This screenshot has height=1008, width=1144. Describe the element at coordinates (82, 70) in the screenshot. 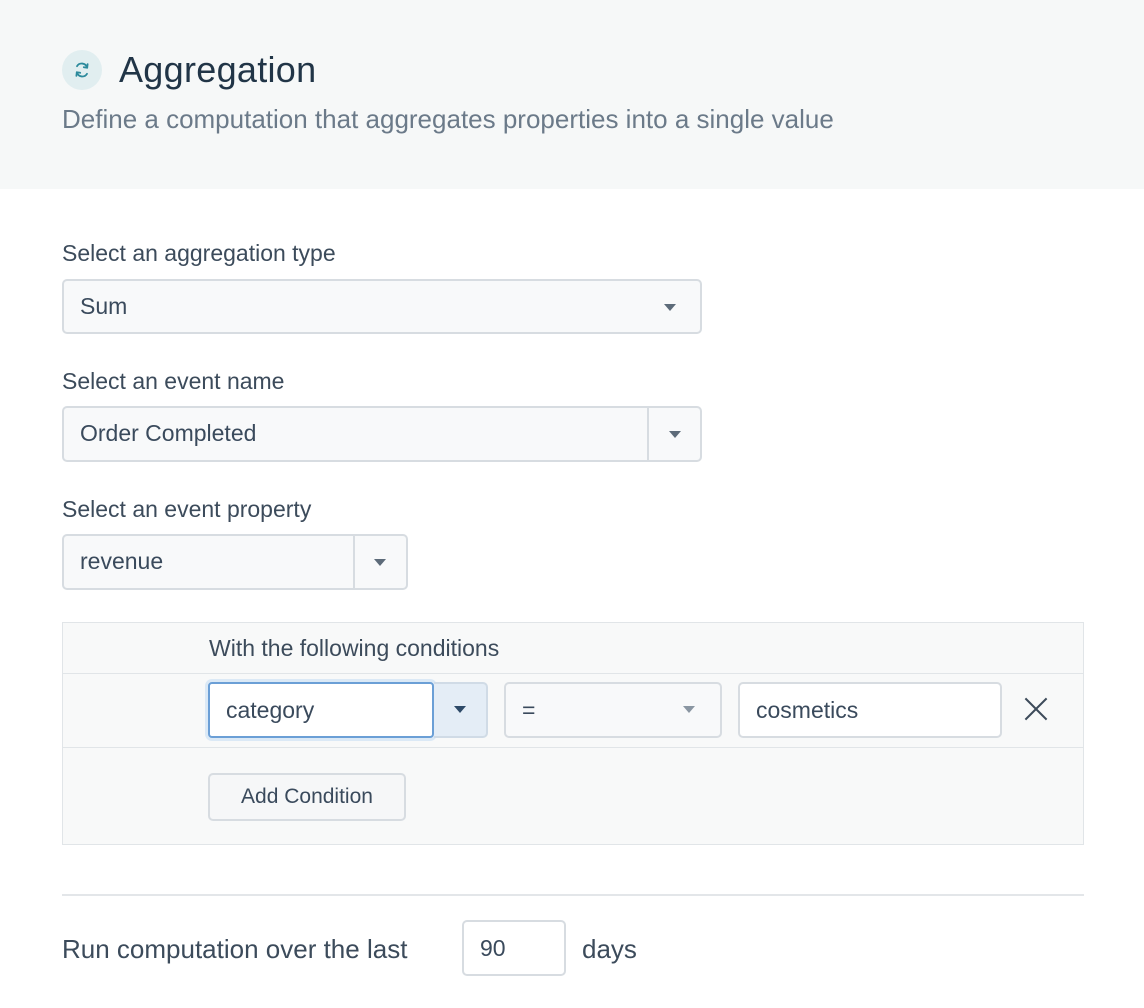

I see `refresh-icon` at that location.